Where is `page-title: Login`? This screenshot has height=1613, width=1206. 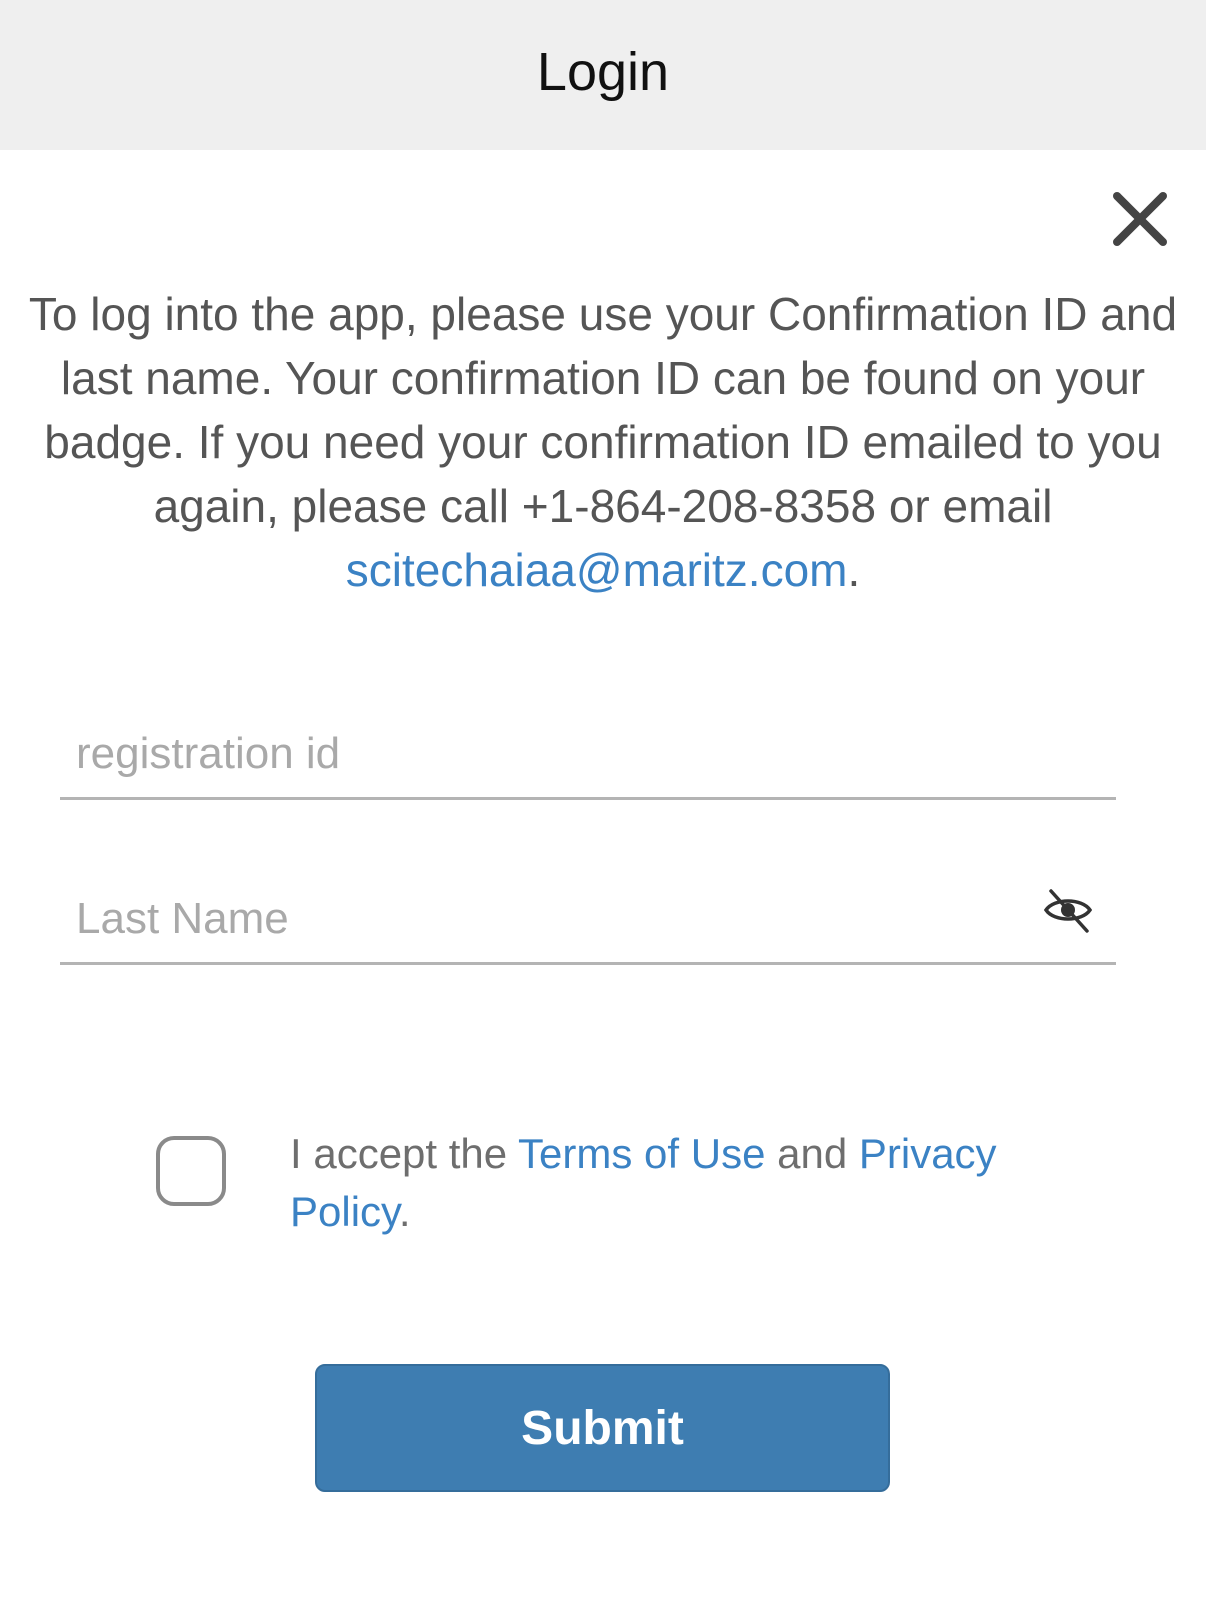
page-title: Login is located at coordinates (603, 72).